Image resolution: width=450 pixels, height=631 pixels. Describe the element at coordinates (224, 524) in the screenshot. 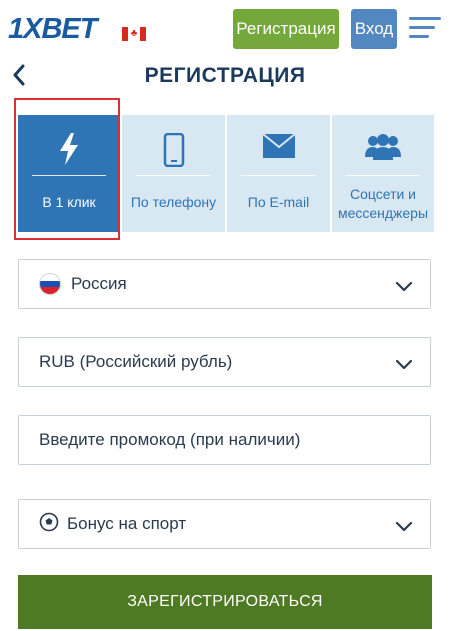

I see `bonus-select: Бонус на спорт` at that location.